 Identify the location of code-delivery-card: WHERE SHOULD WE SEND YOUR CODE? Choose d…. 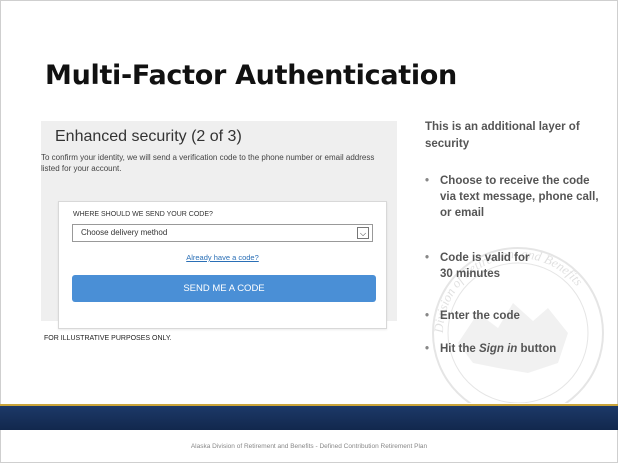
(222, 265).